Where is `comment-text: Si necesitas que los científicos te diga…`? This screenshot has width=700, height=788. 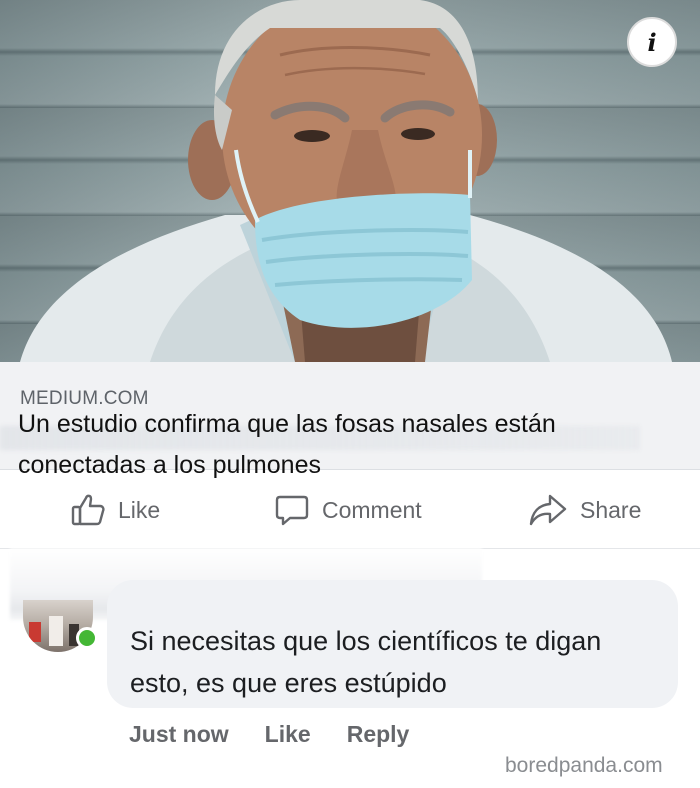
comment-text: Si necesitas que los científicos te diga… is located at coordinates (366, 662).